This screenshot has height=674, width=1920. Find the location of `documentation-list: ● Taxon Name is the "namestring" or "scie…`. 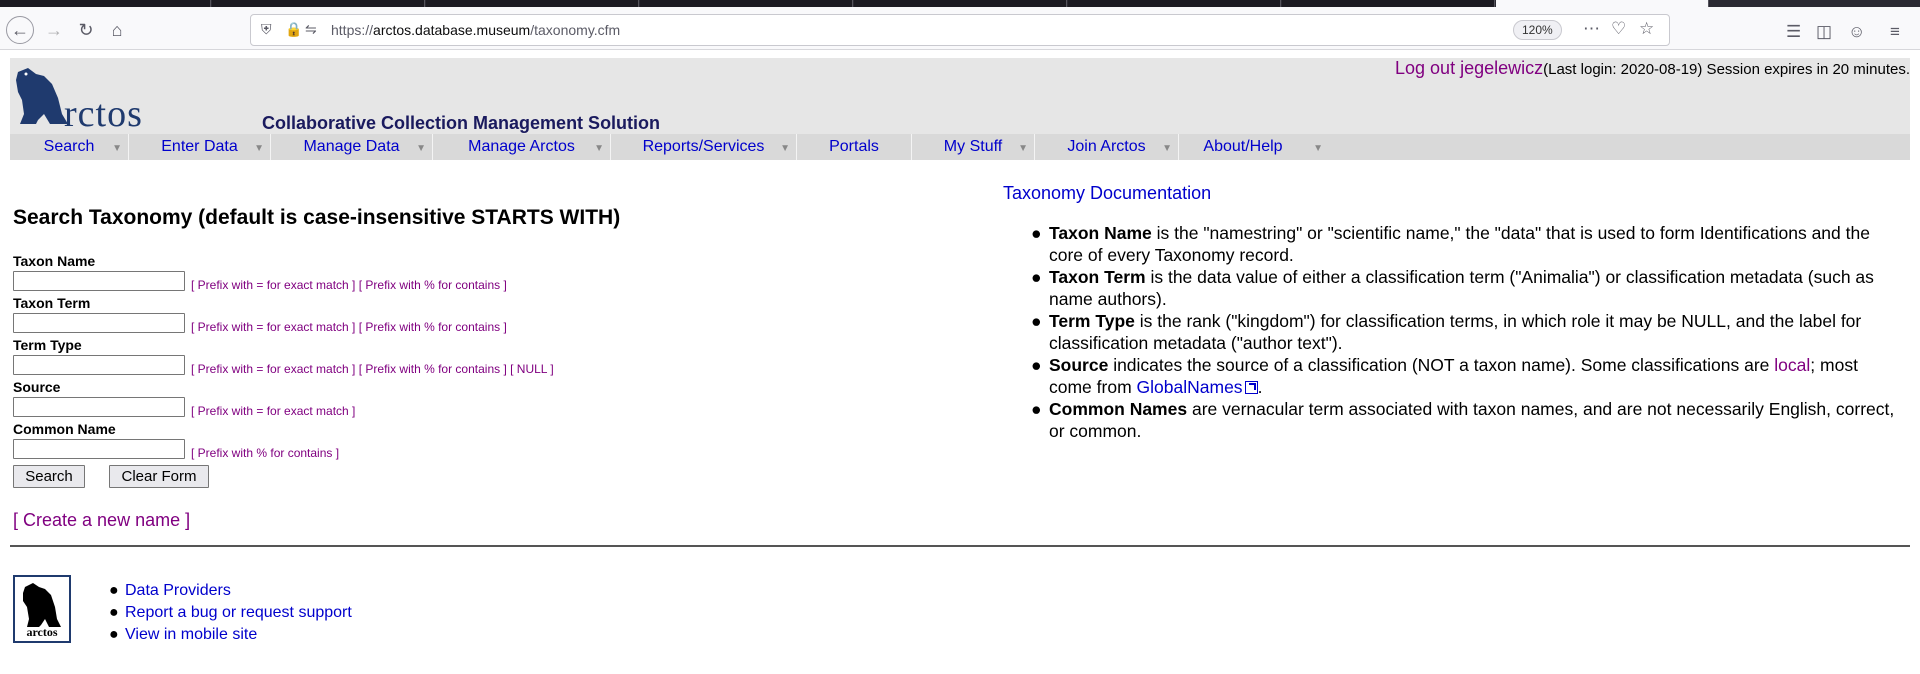

documentation-list: ● Taxon Name is the "namestring" or "scie… is located at coordinates (1465, 332).